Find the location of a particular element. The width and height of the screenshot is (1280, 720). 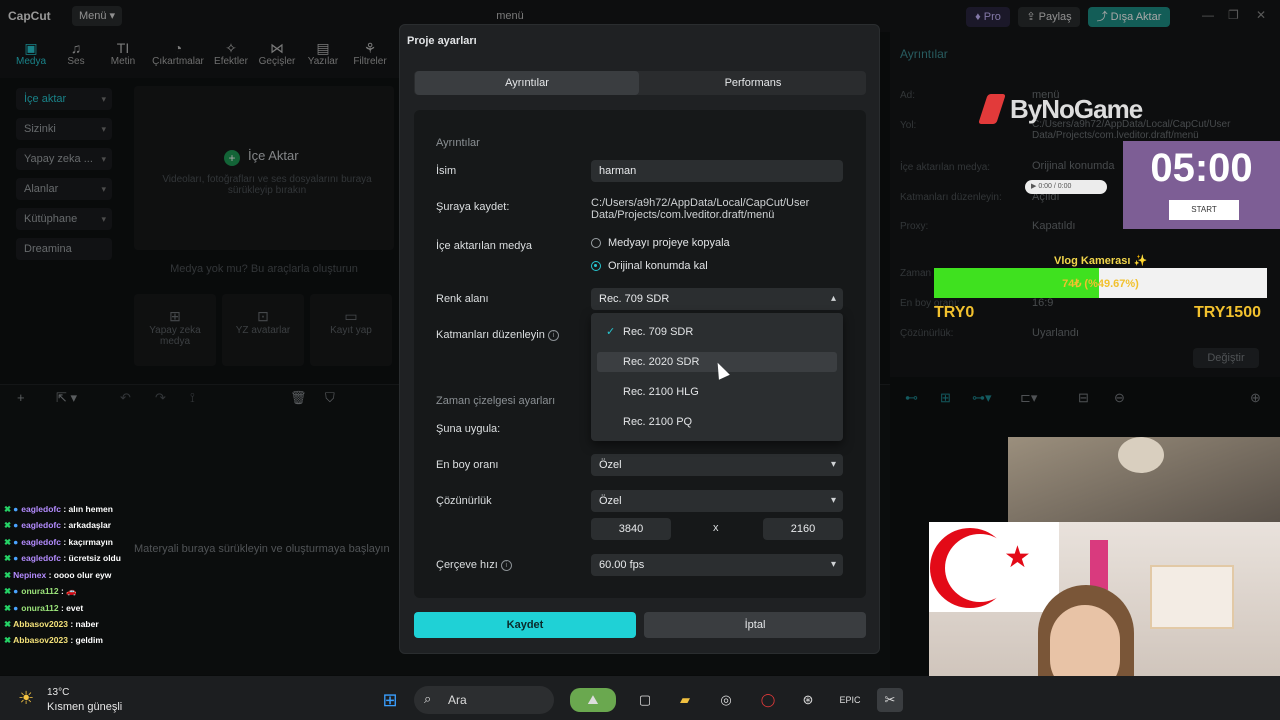

chat-message: ✖ ● onura112 : evet is located at coordinates (44, 608).